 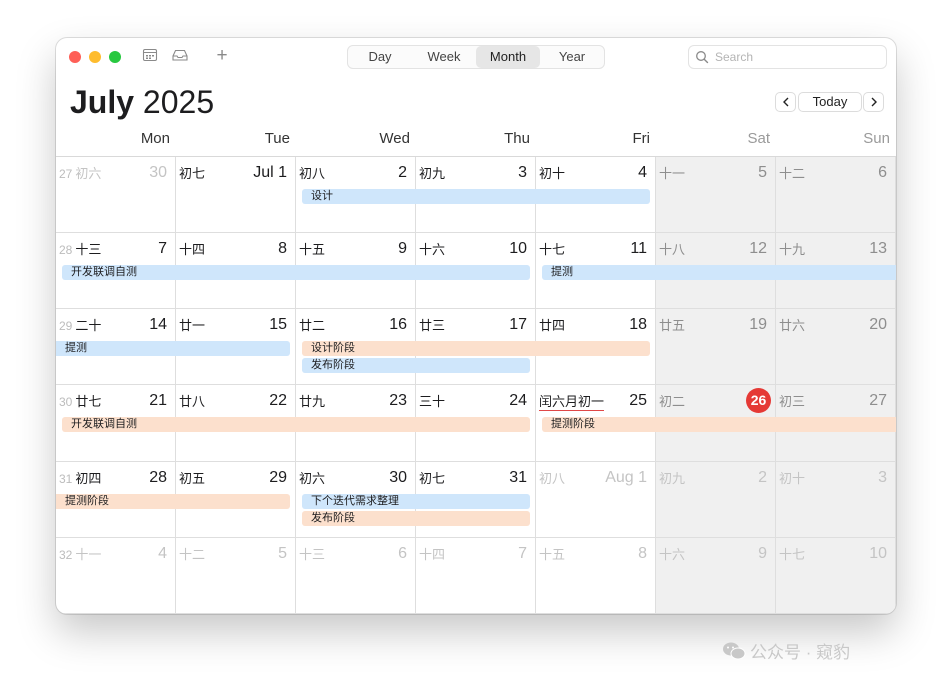 I want to click on day-cell: 十三 6, so click(x=356, y=576).